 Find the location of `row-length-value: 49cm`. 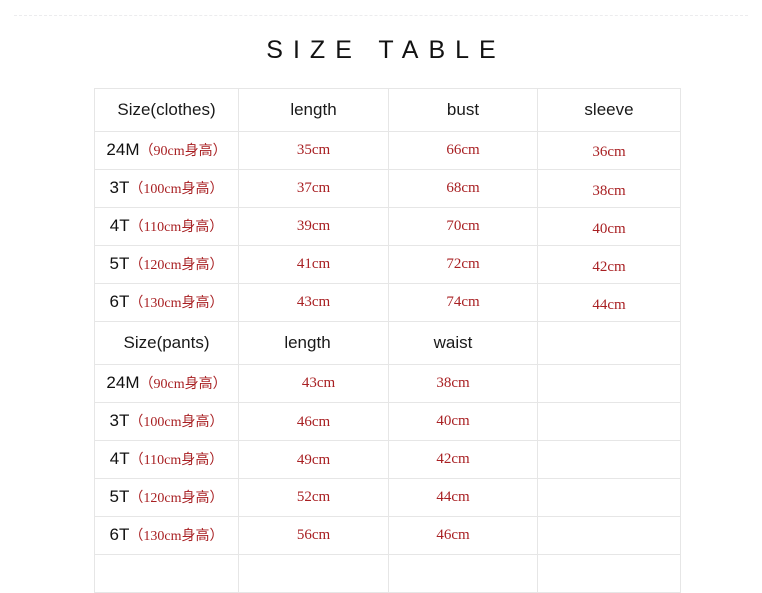

row-length-value: 49cm is located at coordinates (313, 460).